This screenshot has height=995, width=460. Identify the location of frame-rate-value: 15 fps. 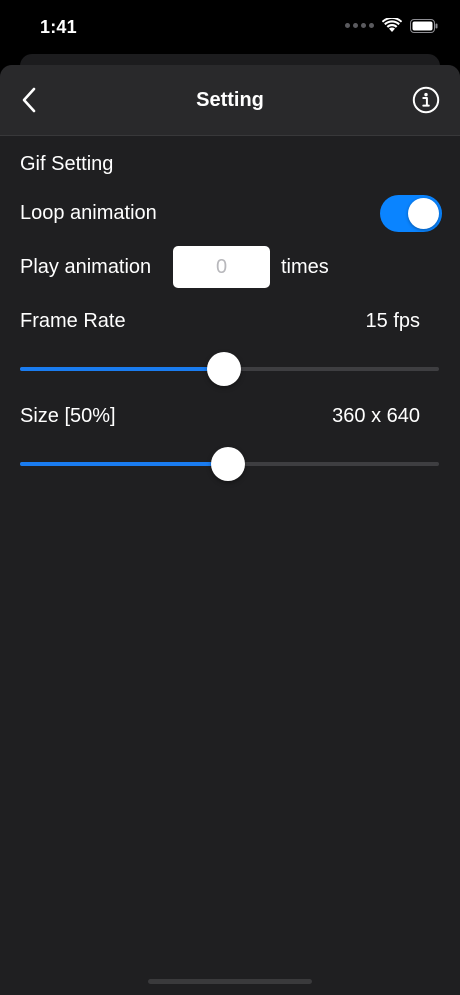
(392, 321).